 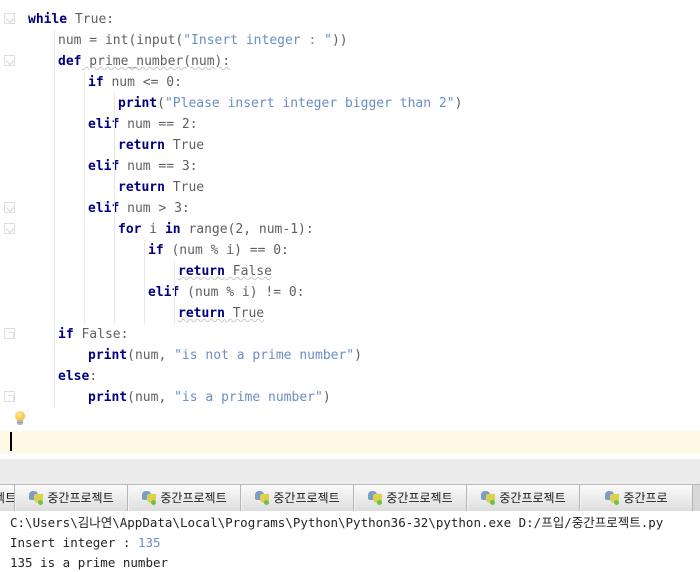 What do you see at coordinates (645, 498) in the screenshot?
I see `file-tab-label: 중간프로` at bounding box center [645, 498].